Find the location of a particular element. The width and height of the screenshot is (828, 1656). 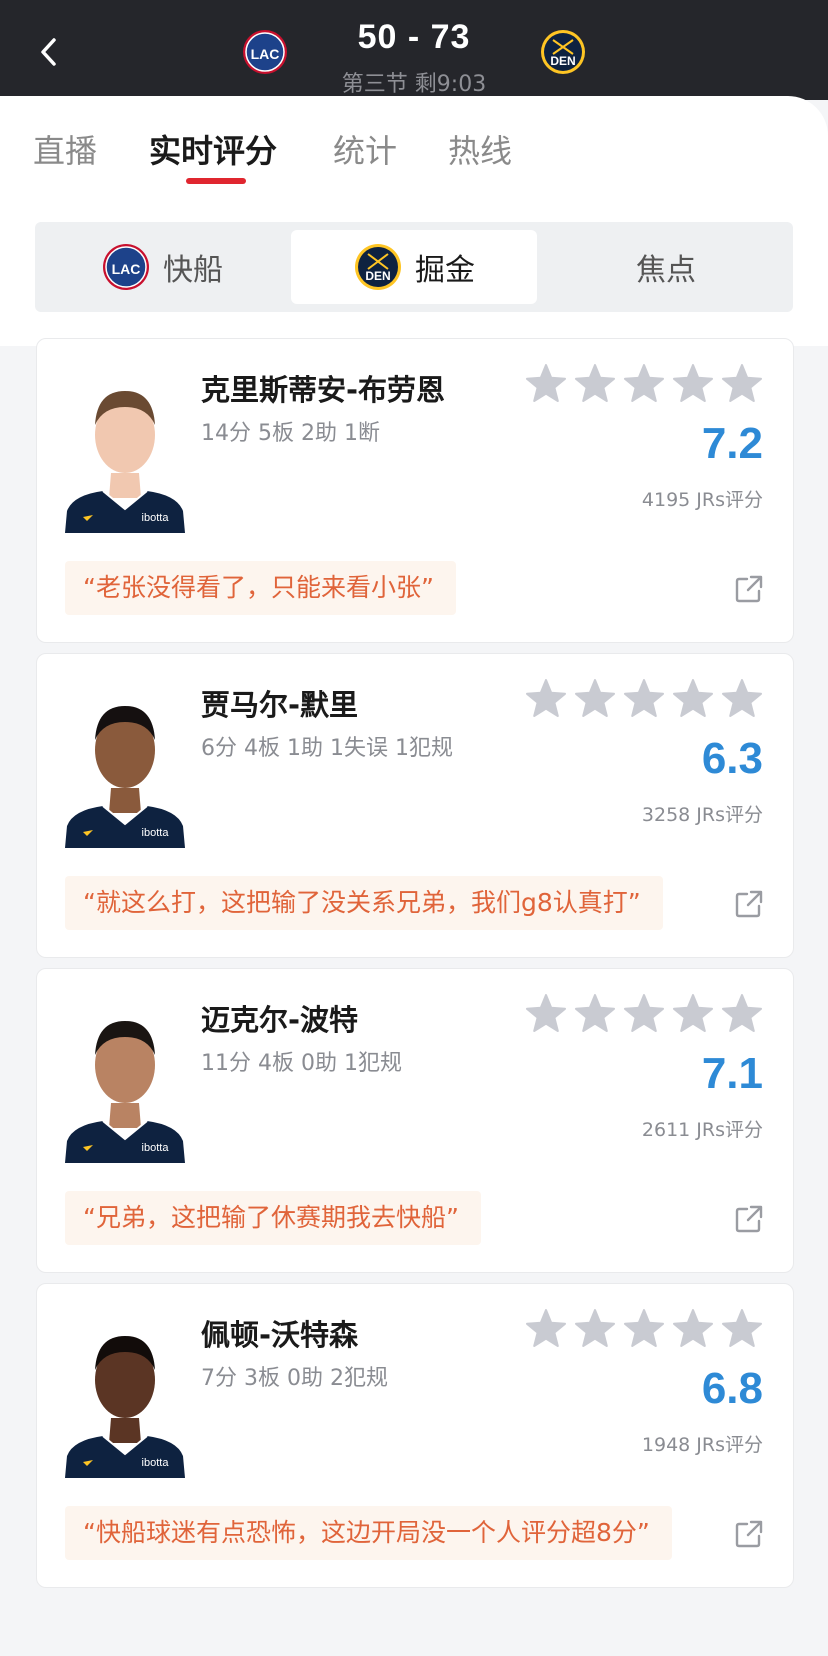

tab-live-ratings: 实时评分 is located at coordinates (213, 149).